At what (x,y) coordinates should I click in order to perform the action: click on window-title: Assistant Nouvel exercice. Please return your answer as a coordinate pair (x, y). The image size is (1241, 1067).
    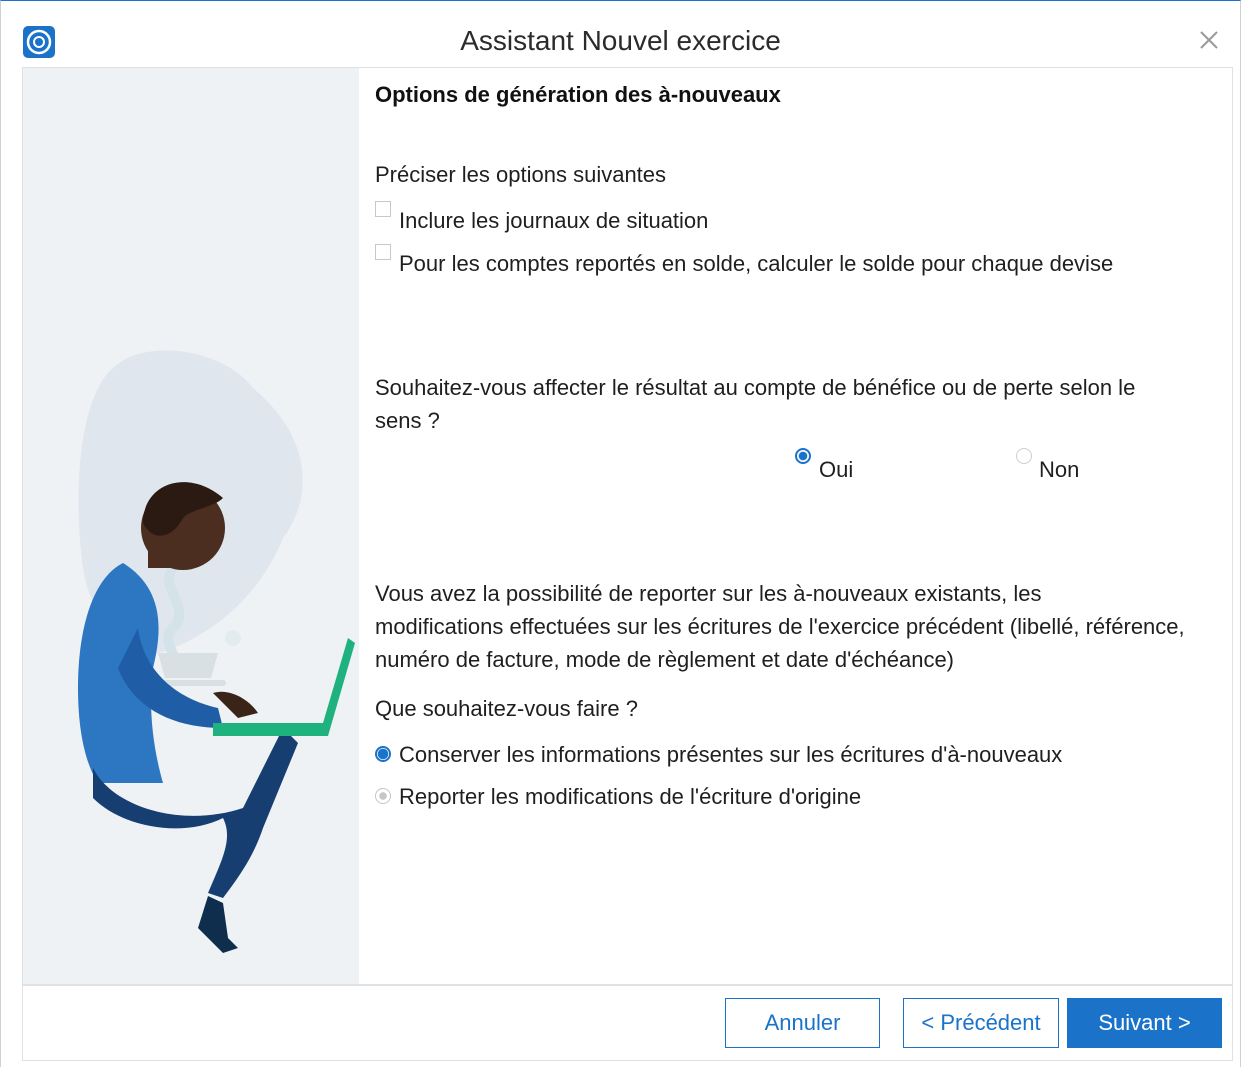
    Looking at the image, I should click on (620, 40).